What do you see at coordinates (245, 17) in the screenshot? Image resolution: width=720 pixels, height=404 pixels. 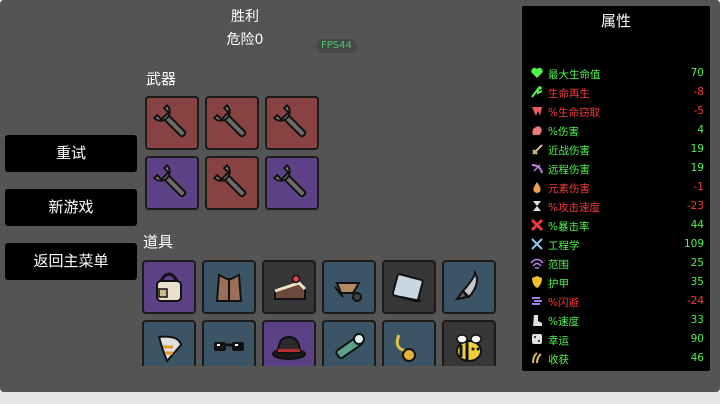 I see `result-title: 胜利` at bounding box center [245, 17].